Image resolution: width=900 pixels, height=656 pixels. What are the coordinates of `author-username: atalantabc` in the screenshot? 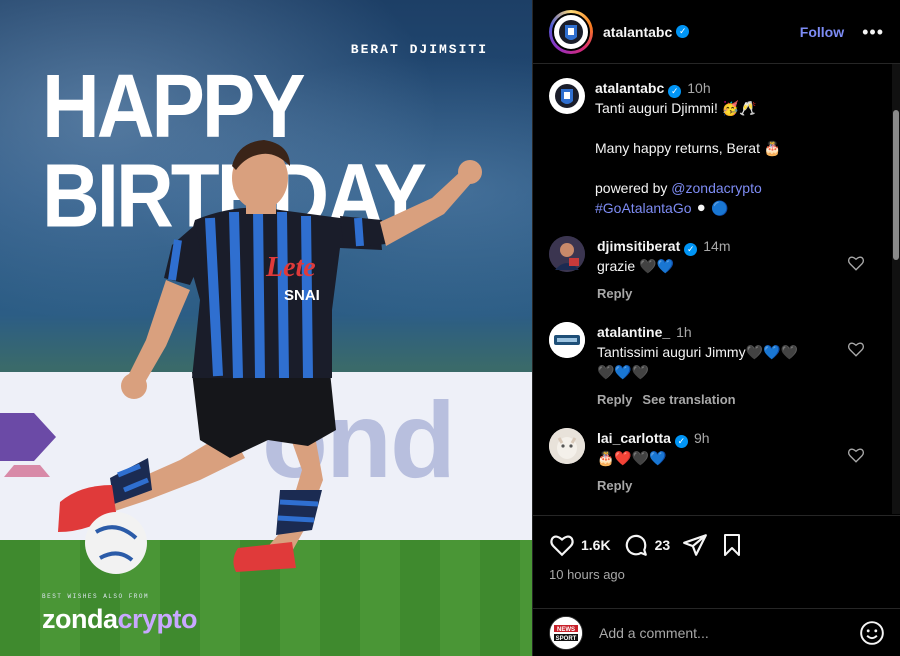 It's located at (637, 32).